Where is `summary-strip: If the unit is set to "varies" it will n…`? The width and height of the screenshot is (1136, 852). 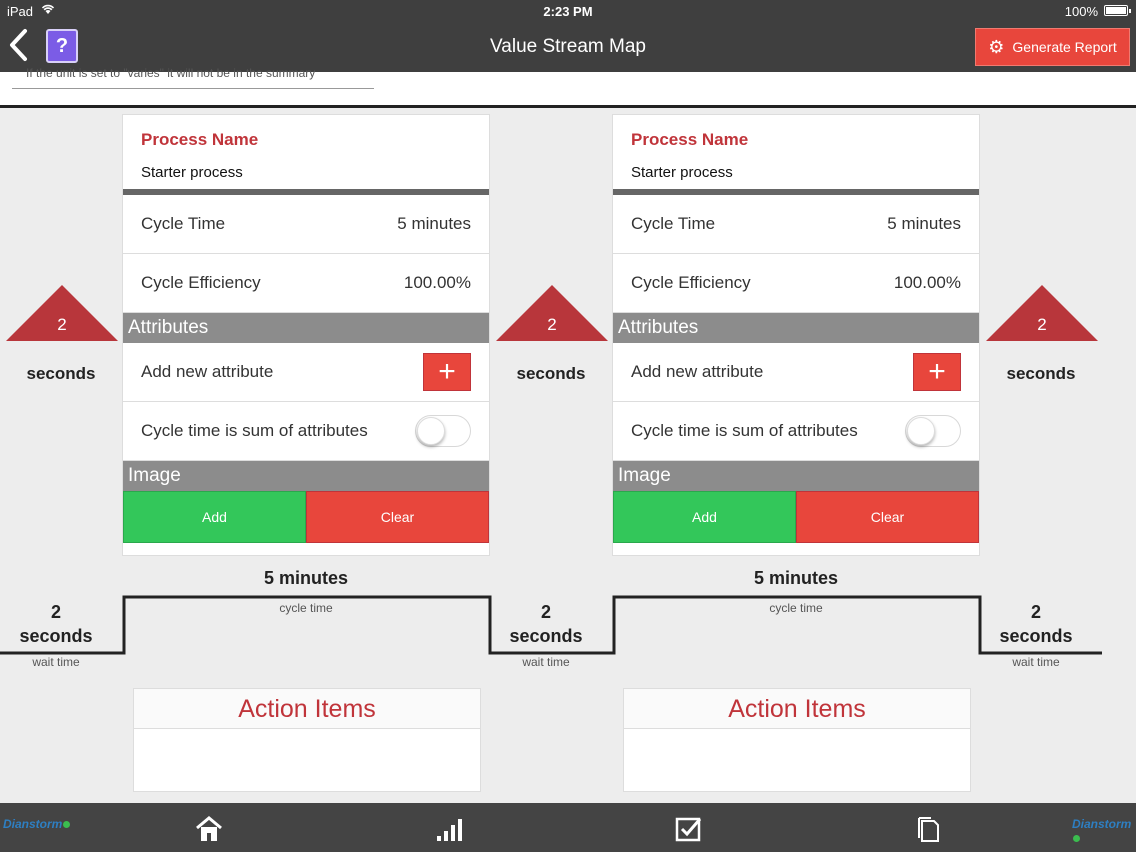
summary-strip: If the unit is set to "varies" it will n… is located at coordinates (568, 87).